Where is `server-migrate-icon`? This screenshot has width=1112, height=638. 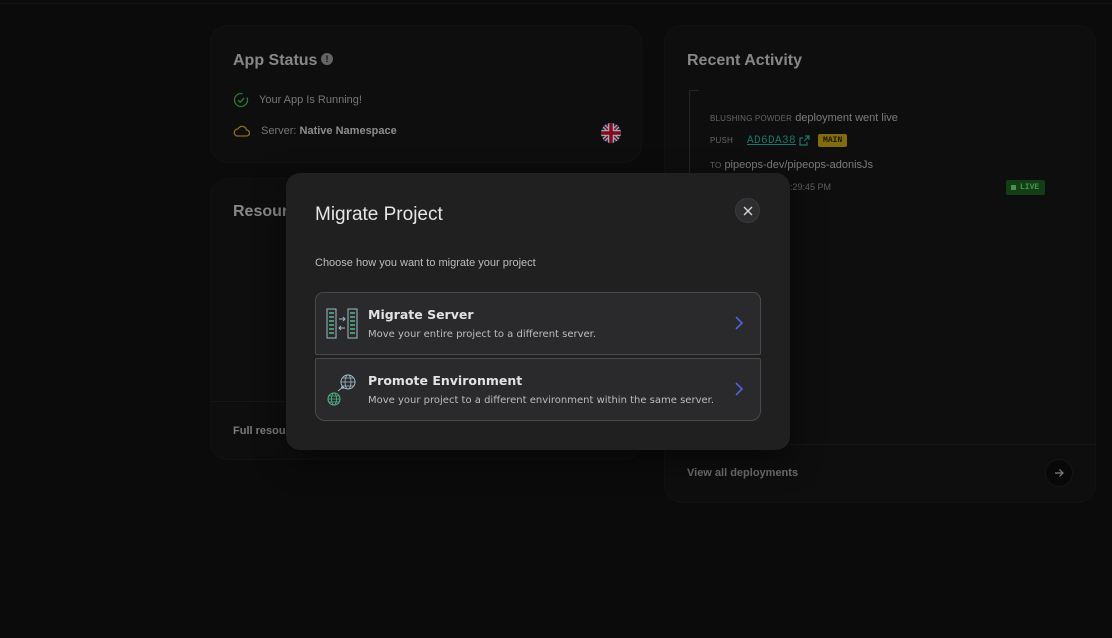 server-migrate-icon is located at coordinates (342, 323).